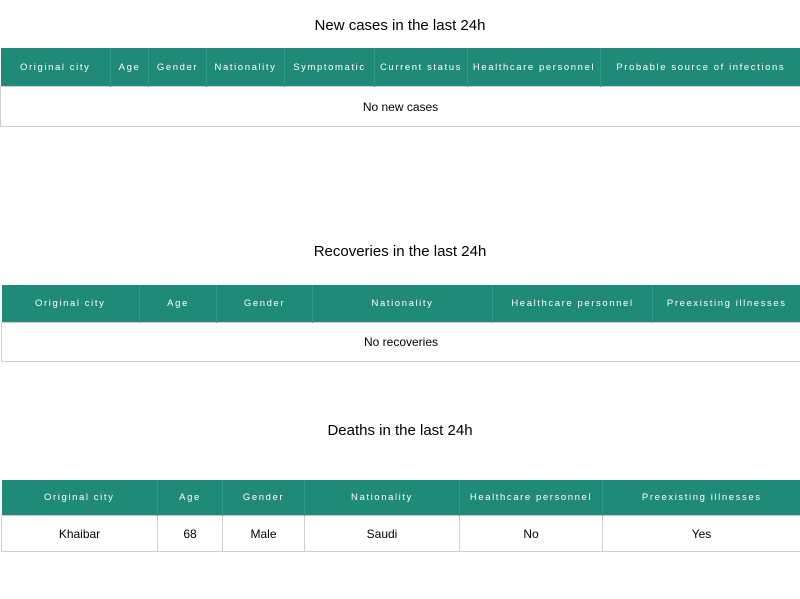  What do you see at coordinates (400, 25) in the screenshot?
I see `new-cases-title: New cases in the last 24h` at bounding box center [400, 25].